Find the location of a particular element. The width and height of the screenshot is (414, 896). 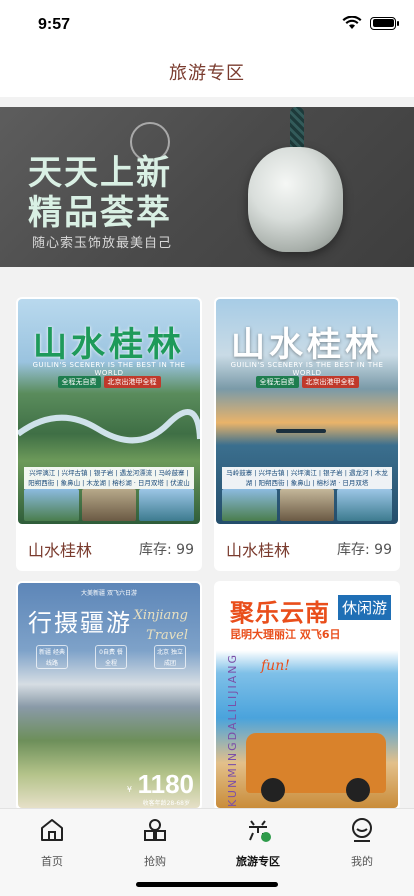

wifi-icon is located at coordinates (352, 22).